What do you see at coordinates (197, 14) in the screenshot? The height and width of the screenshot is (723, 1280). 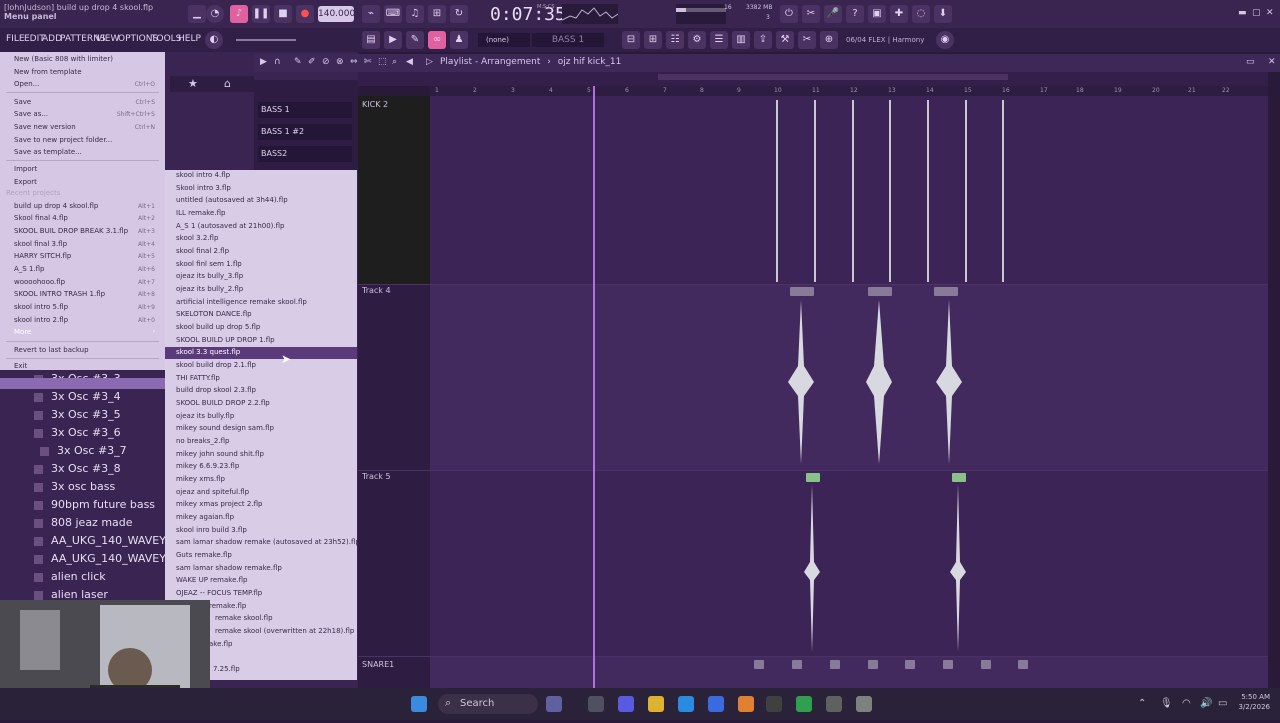 I see `minimize-icon: ▁` at bounding box center [197, 14].